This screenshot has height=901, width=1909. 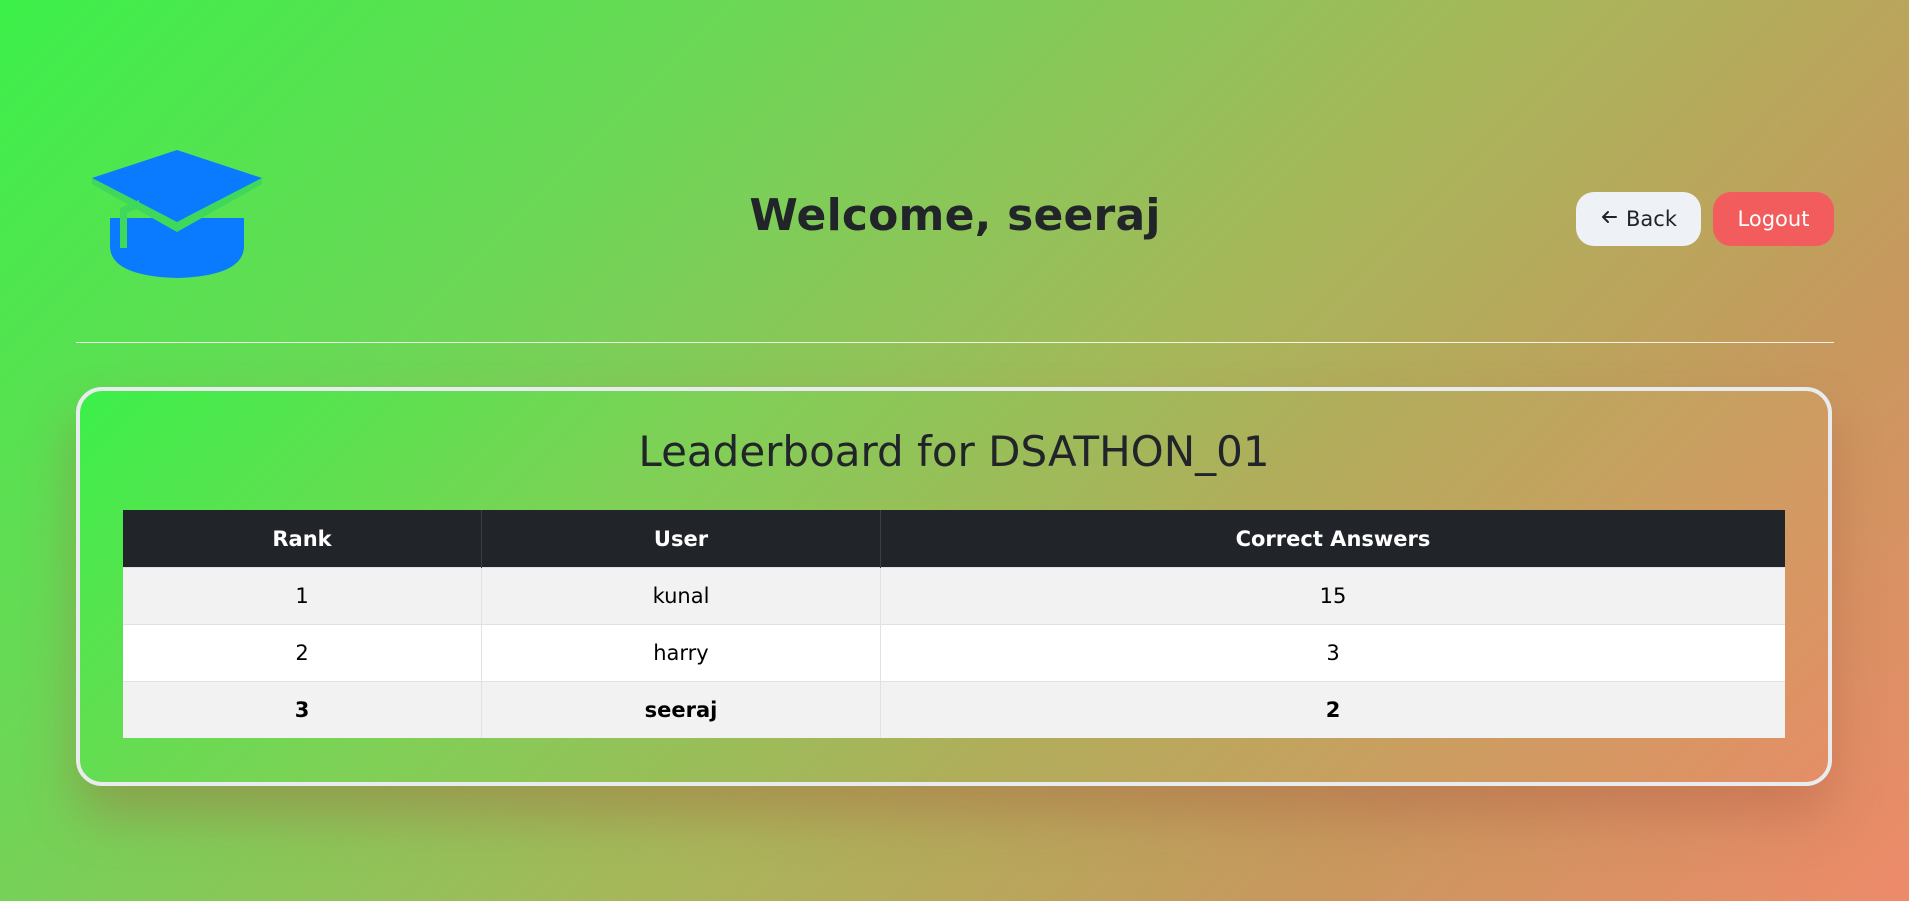 What do you see at coordinates (681, 596) in the screenshot?
I see `user-cell: kunal` at bounding box center [681, 596].